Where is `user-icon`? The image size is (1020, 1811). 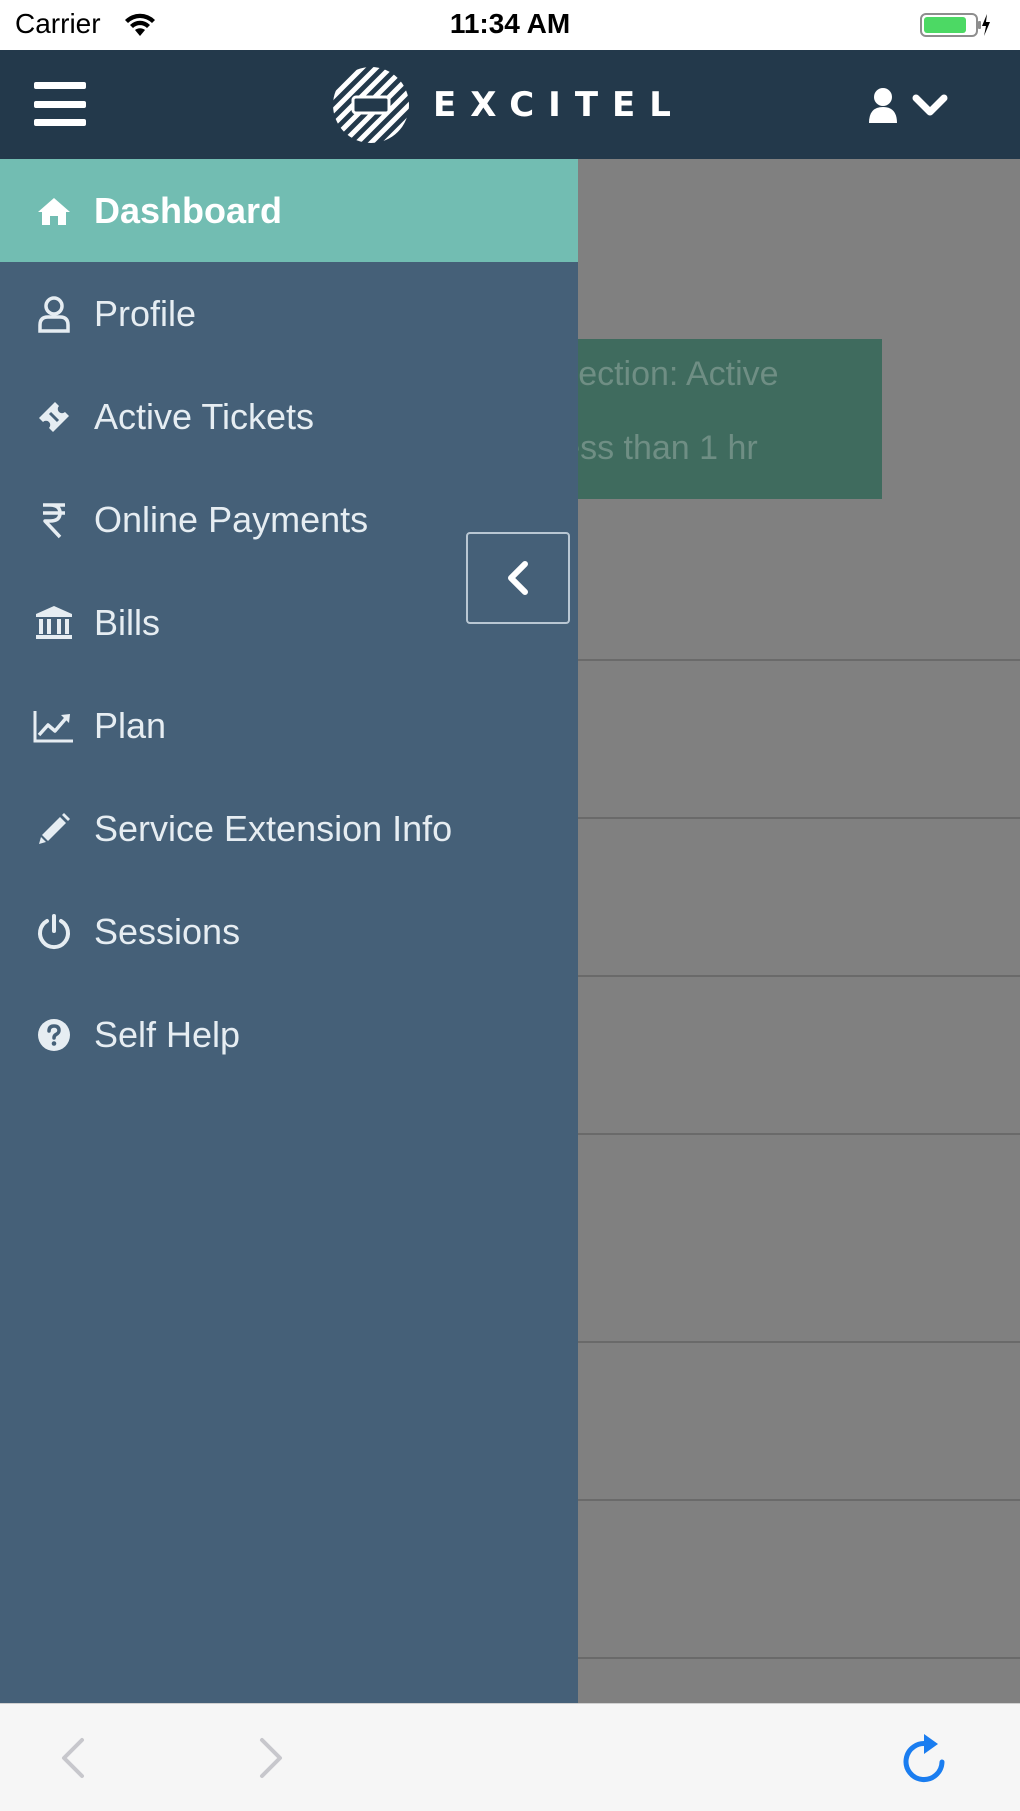 user-icon is located at coordinates (883, 105).